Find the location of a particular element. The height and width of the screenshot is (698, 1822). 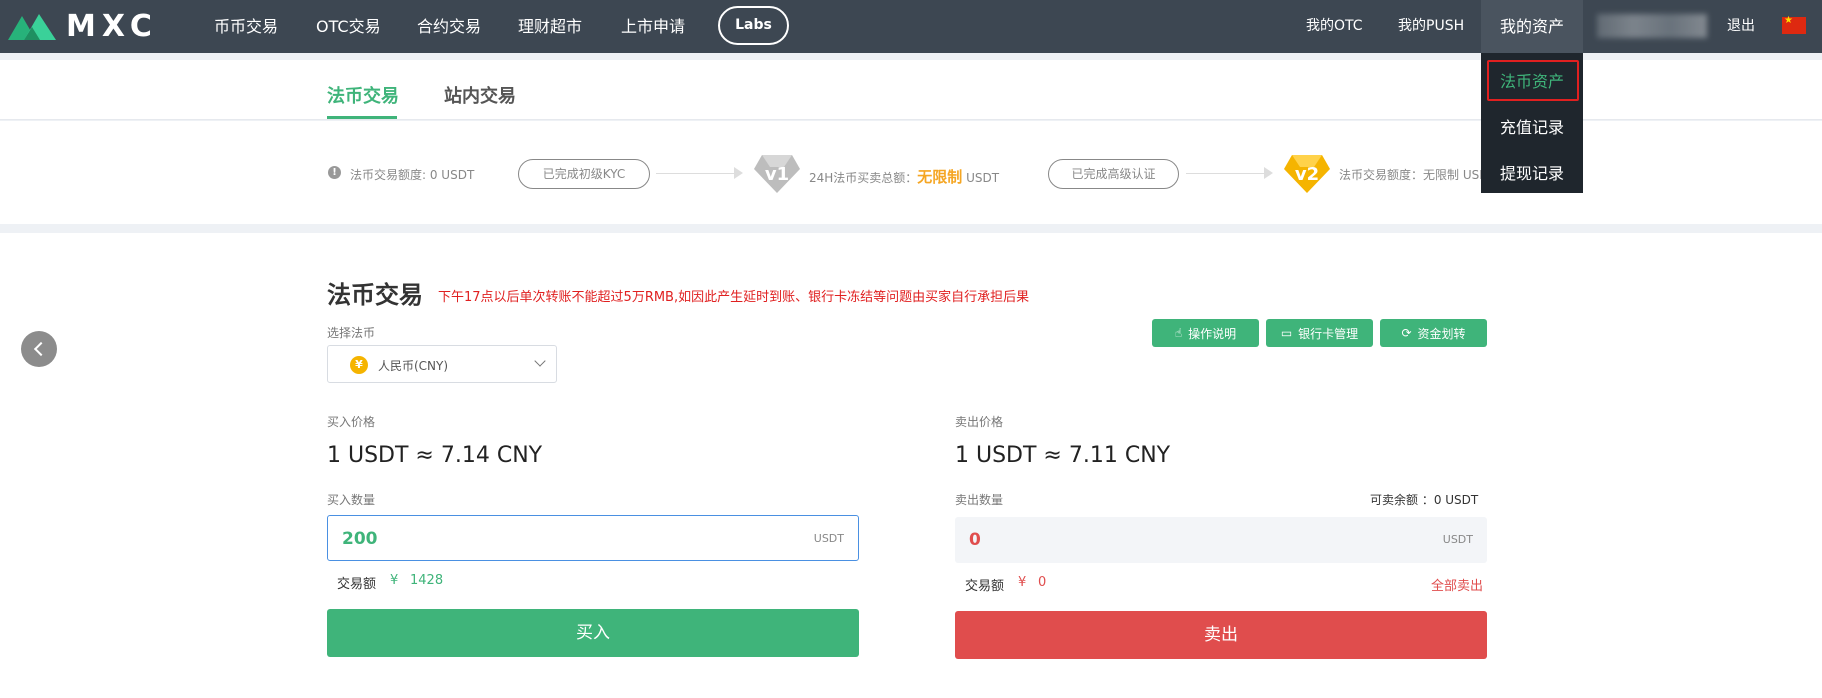

currency-select: ¥ 人民币(CNY) is located at coordinates (442, 364).